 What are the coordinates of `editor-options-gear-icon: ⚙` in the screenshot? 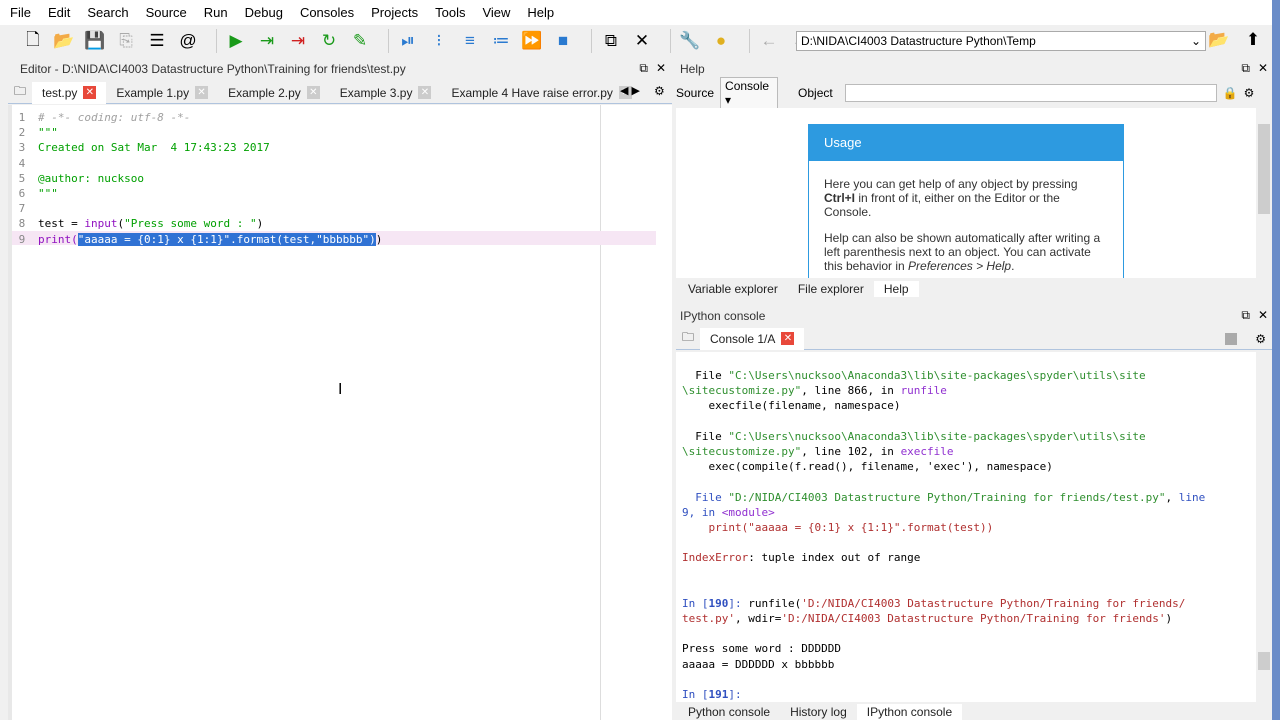 It's located at (659, 91).